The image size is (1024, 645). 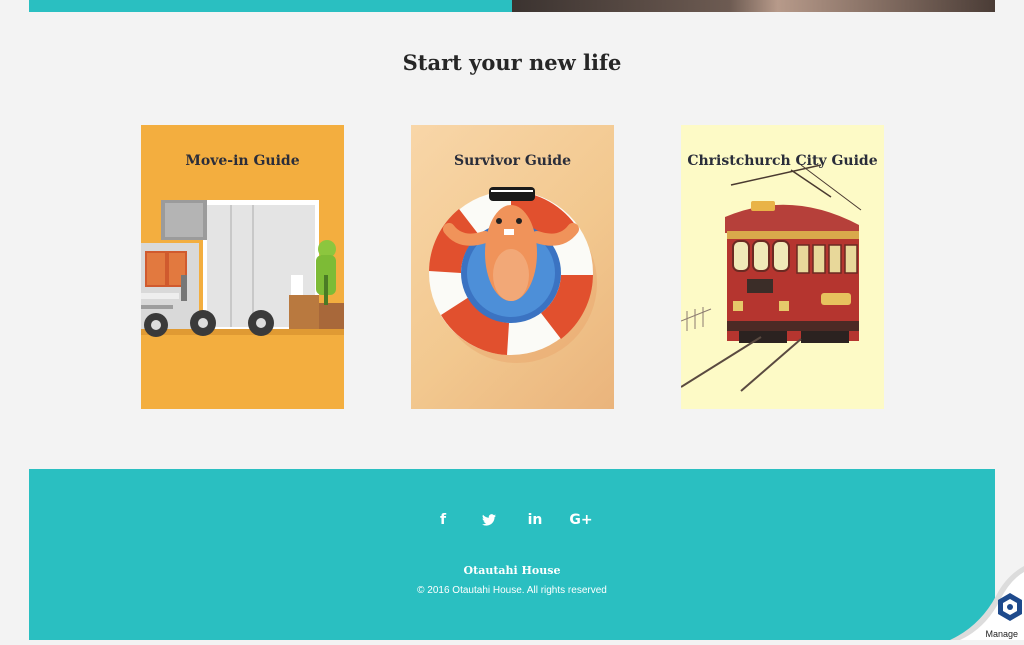 I want to click on banner-teal-strip, so click(x=270, y=6).